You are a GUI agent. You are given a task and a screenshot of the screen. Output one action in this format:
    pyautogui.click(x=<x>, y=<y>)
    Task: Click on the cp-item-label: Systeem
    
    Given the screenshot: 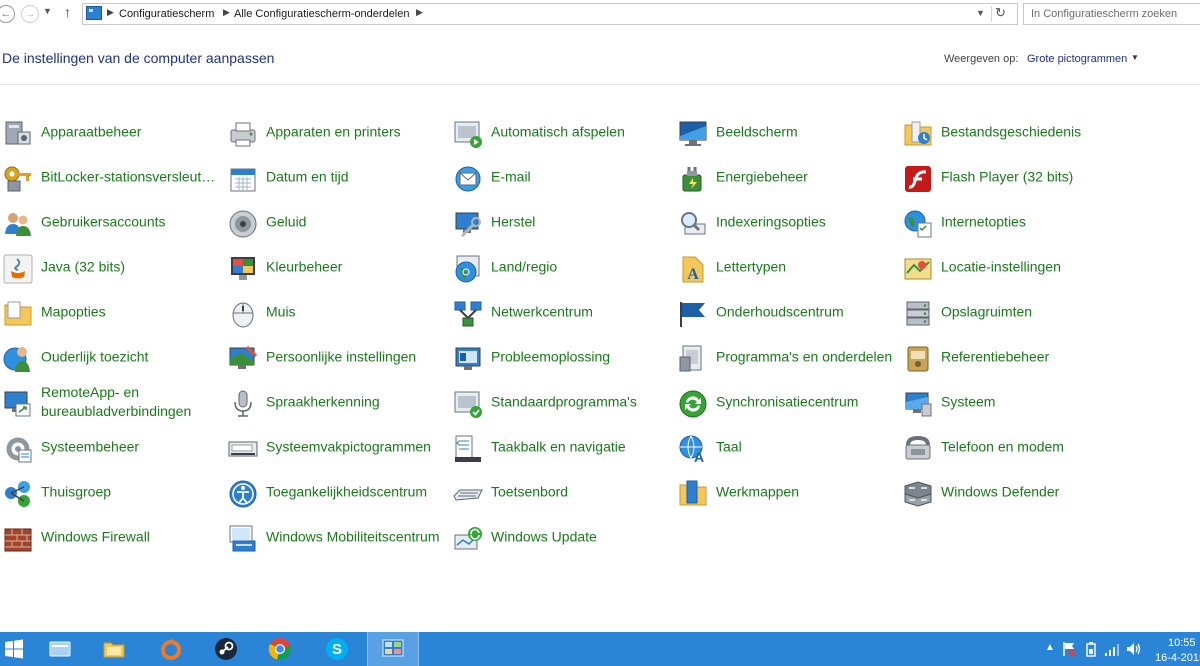 What is the action you would take?
    pyautogui.click(x=968, y=401)
    